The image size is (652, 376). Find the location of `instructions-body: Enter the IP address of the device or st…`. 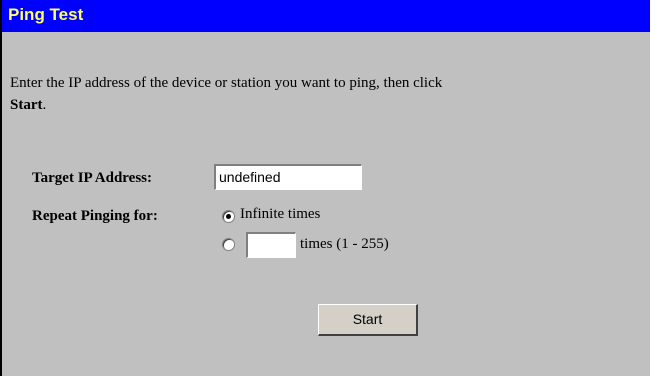

instructions-body: Enter the IP address of the device or st… is located at coordinates (226, 83).